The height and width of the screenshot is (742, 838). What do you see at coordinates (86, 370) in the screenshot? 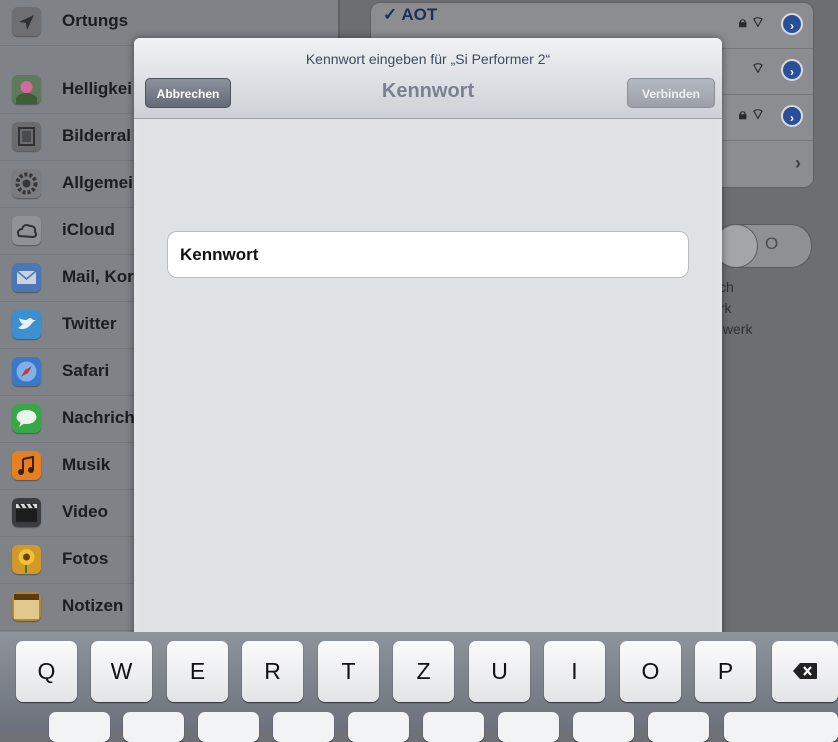
I see `sidebar-item-label: Safari` at bounding box center [86, 370].